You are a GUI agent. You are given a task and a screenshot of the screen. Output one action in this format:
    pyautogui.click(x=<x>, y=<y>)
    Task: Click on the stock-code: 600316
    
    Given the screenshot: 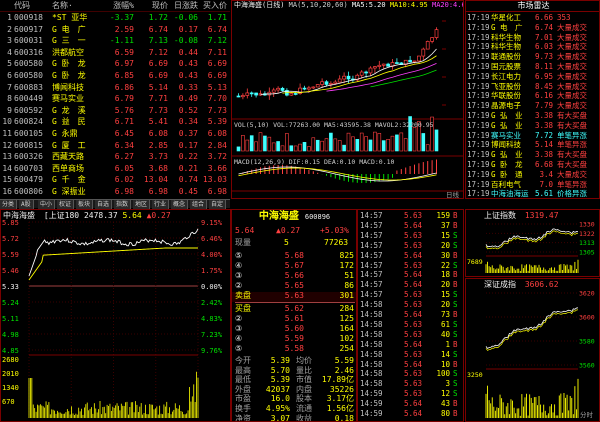 What is the action you would take?
    pyautogui.click(x=28, y=52)
    